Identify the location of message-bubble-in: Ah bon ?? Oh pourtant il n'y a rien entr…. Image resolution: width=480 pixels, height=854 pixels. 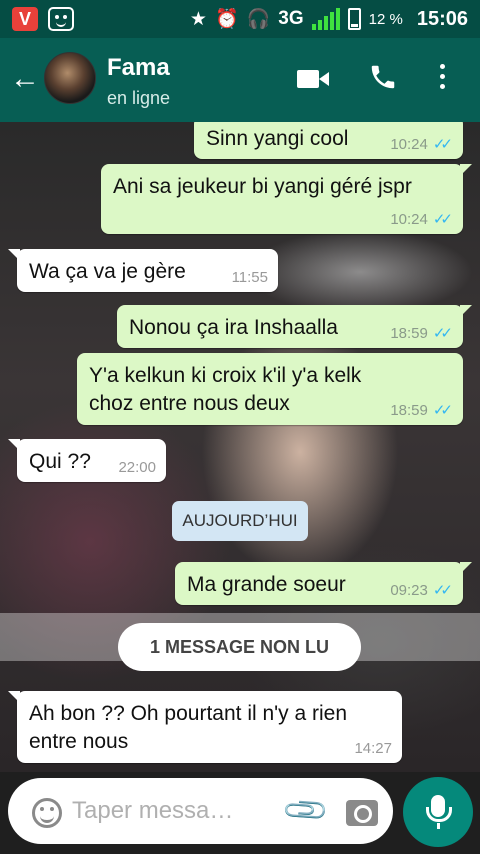
(205, 727).